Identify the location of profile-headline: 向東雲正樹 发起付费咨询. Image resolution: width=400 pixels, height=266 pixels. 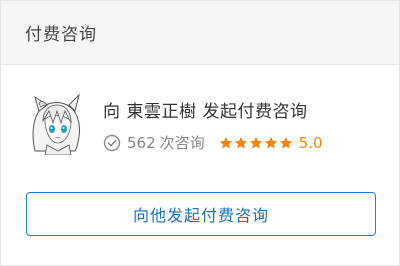
(213, 109).